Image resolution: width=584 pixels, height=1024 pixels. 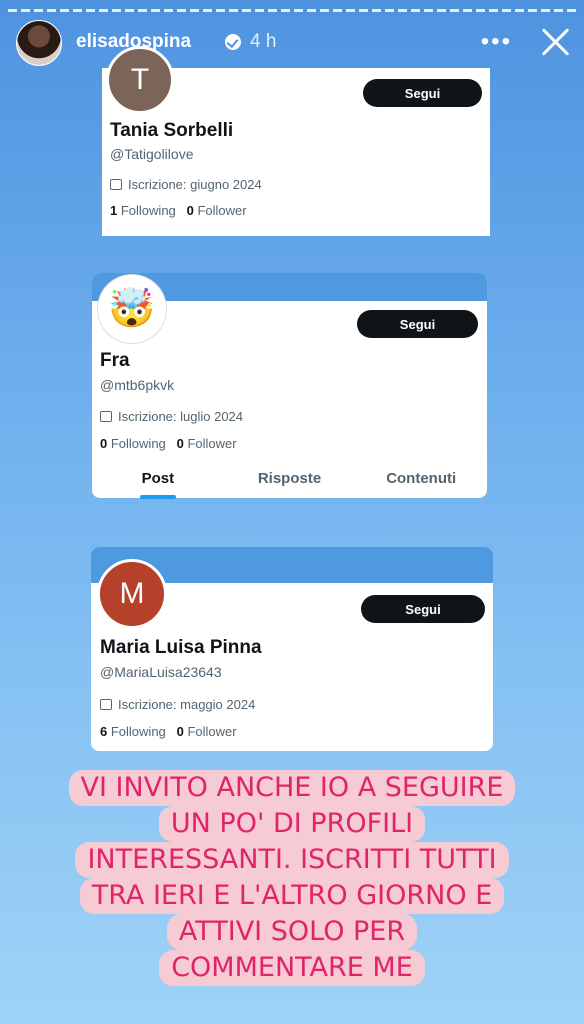 I want to click on tab-contenuti: Contenuti, so click(x=421, y=478).